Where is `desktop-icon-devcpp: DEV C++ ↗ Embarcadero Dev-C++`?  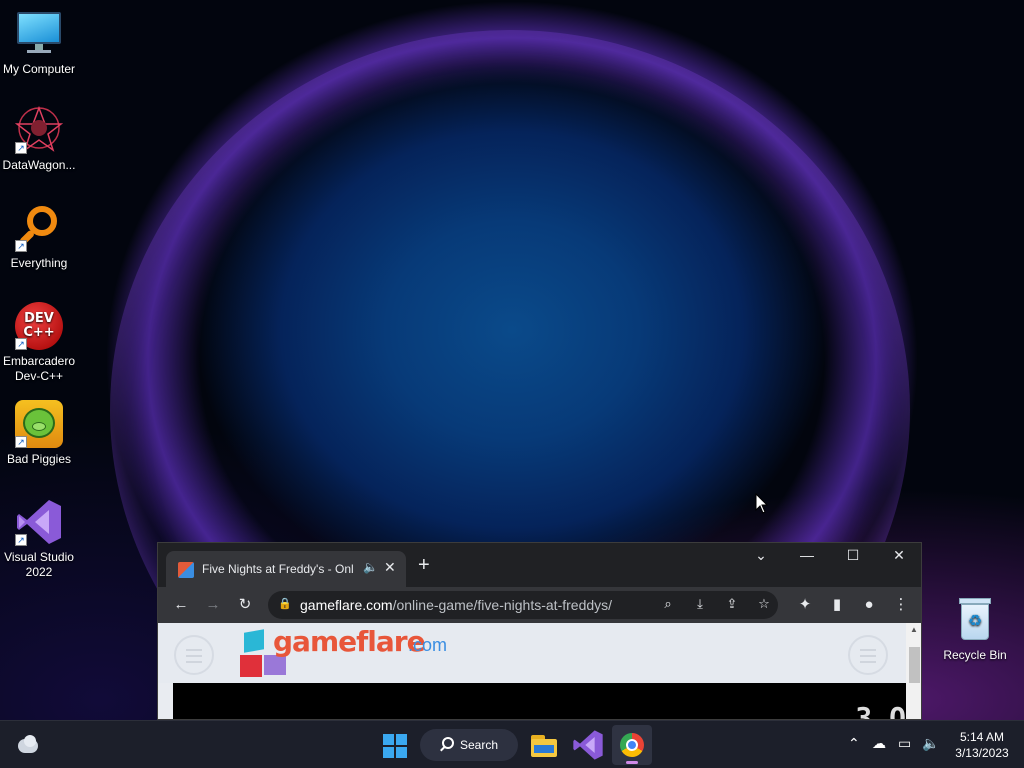
desktop-icon-devcpp: DEV C++ ↗ Embarcadero Dev-C++ is located at coordinates (39, 343).